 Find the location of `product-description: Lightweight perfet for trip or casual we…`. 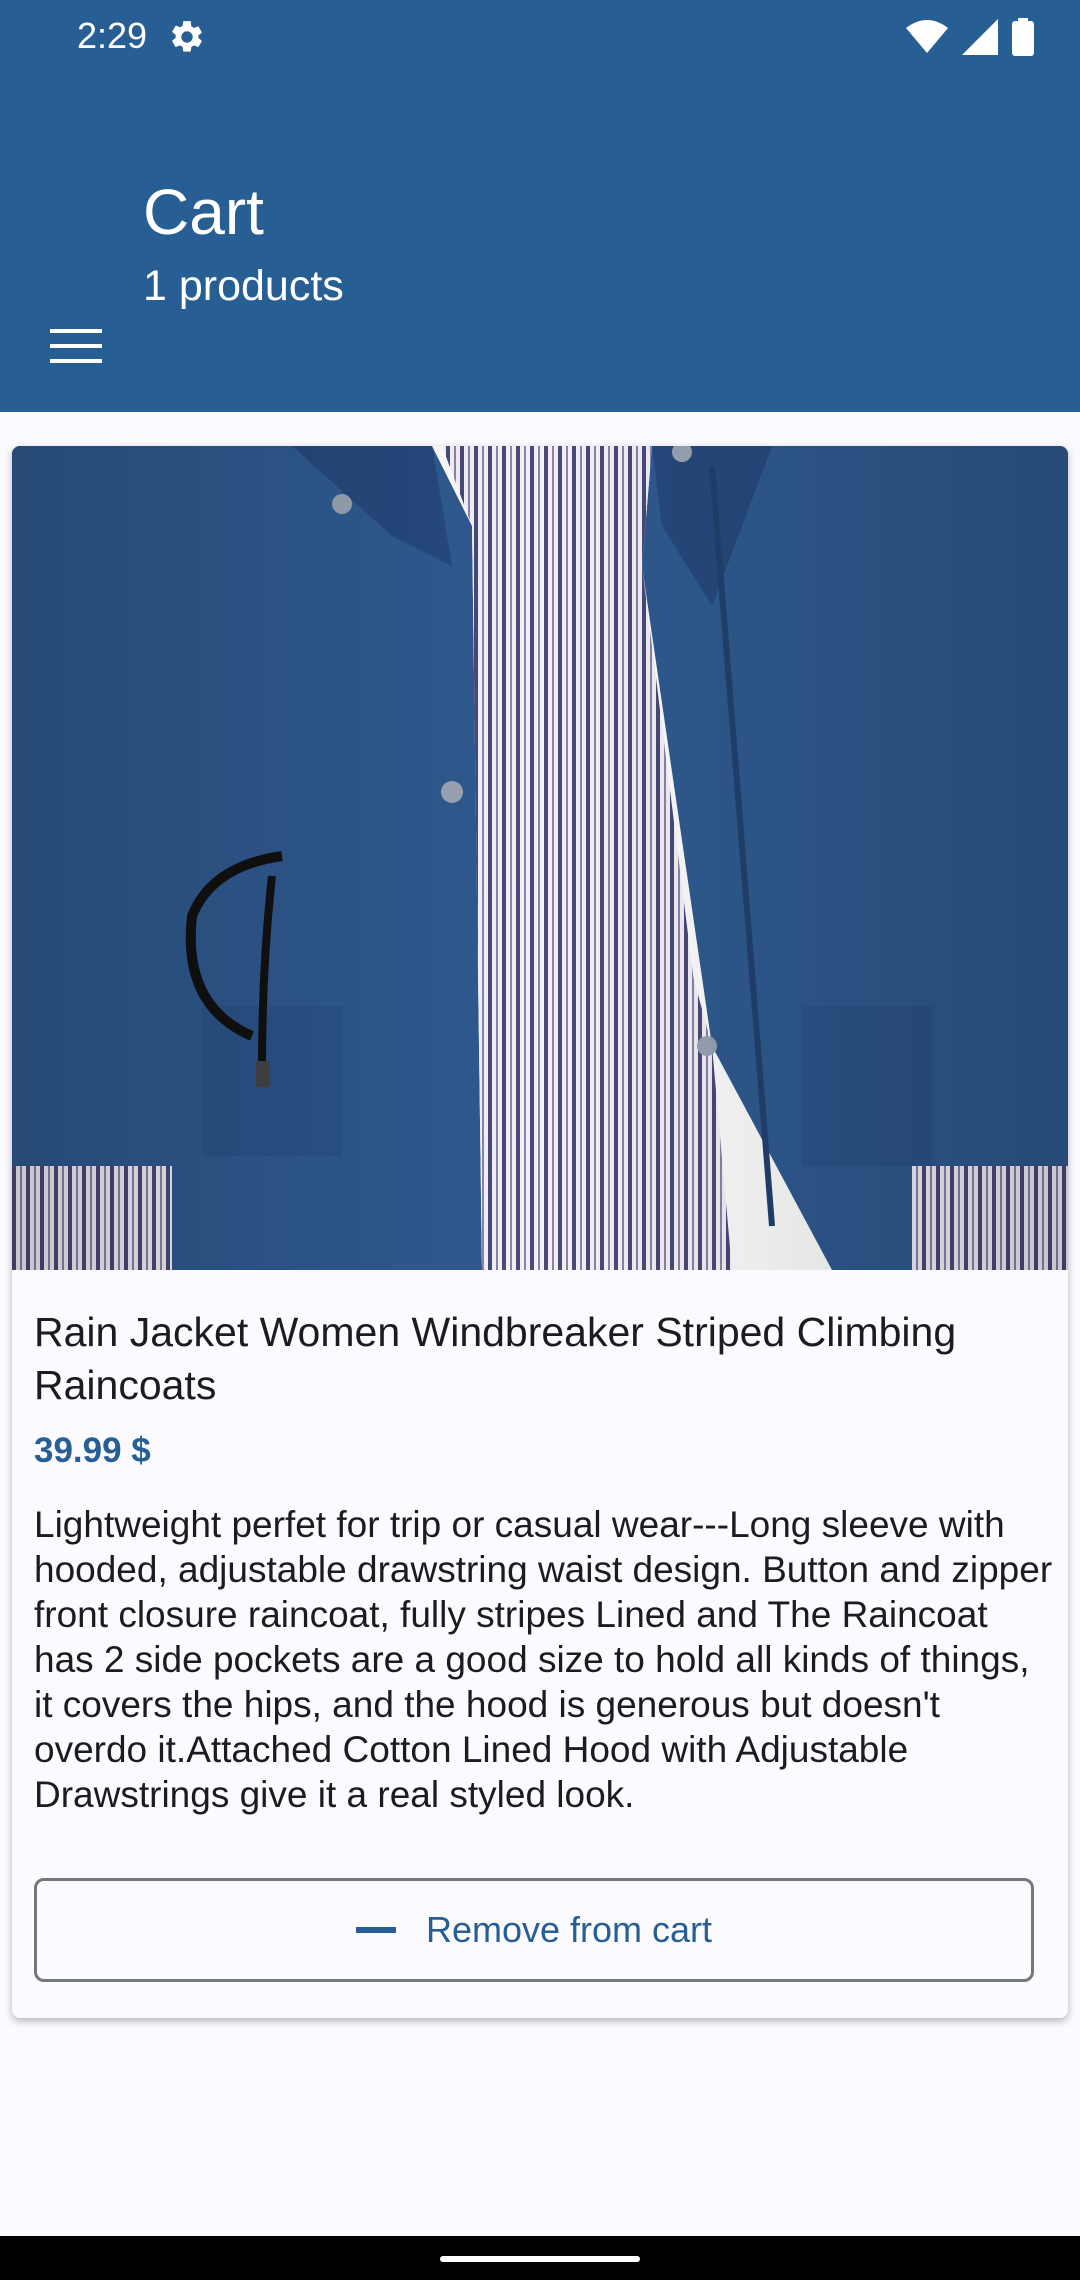

product-description: Lightweight perfet for trip or casual we… is located at coordinates (543, 1659).